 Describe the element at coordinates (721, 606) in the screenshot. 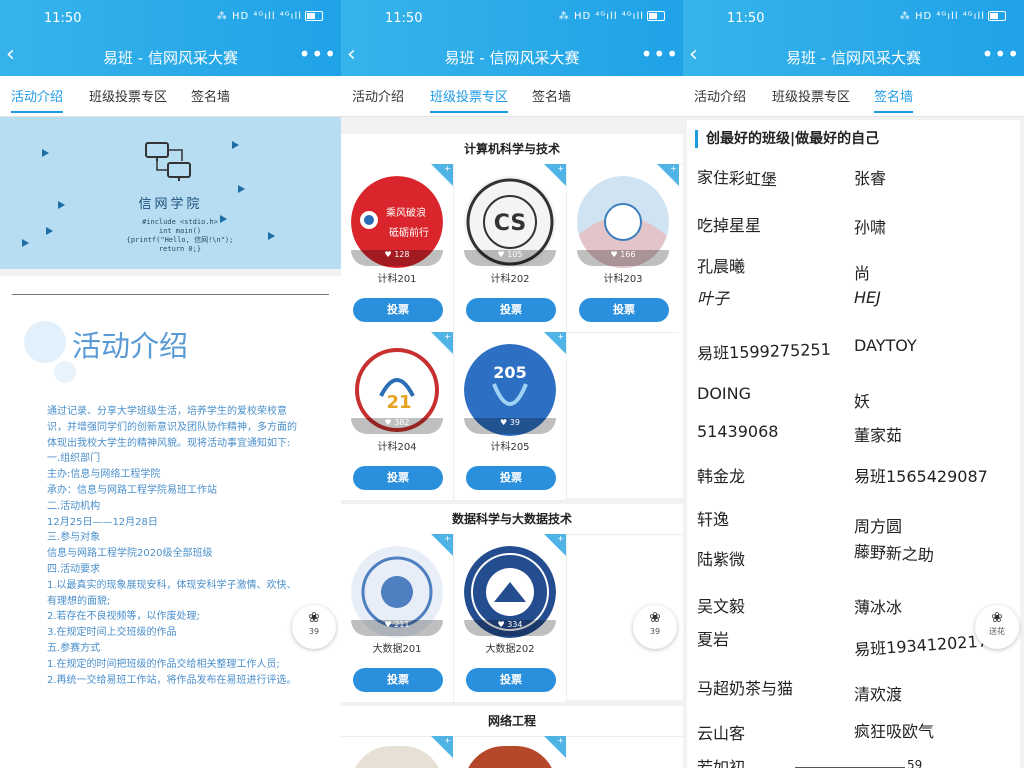

I see `signature: 吴文毅` at that location.